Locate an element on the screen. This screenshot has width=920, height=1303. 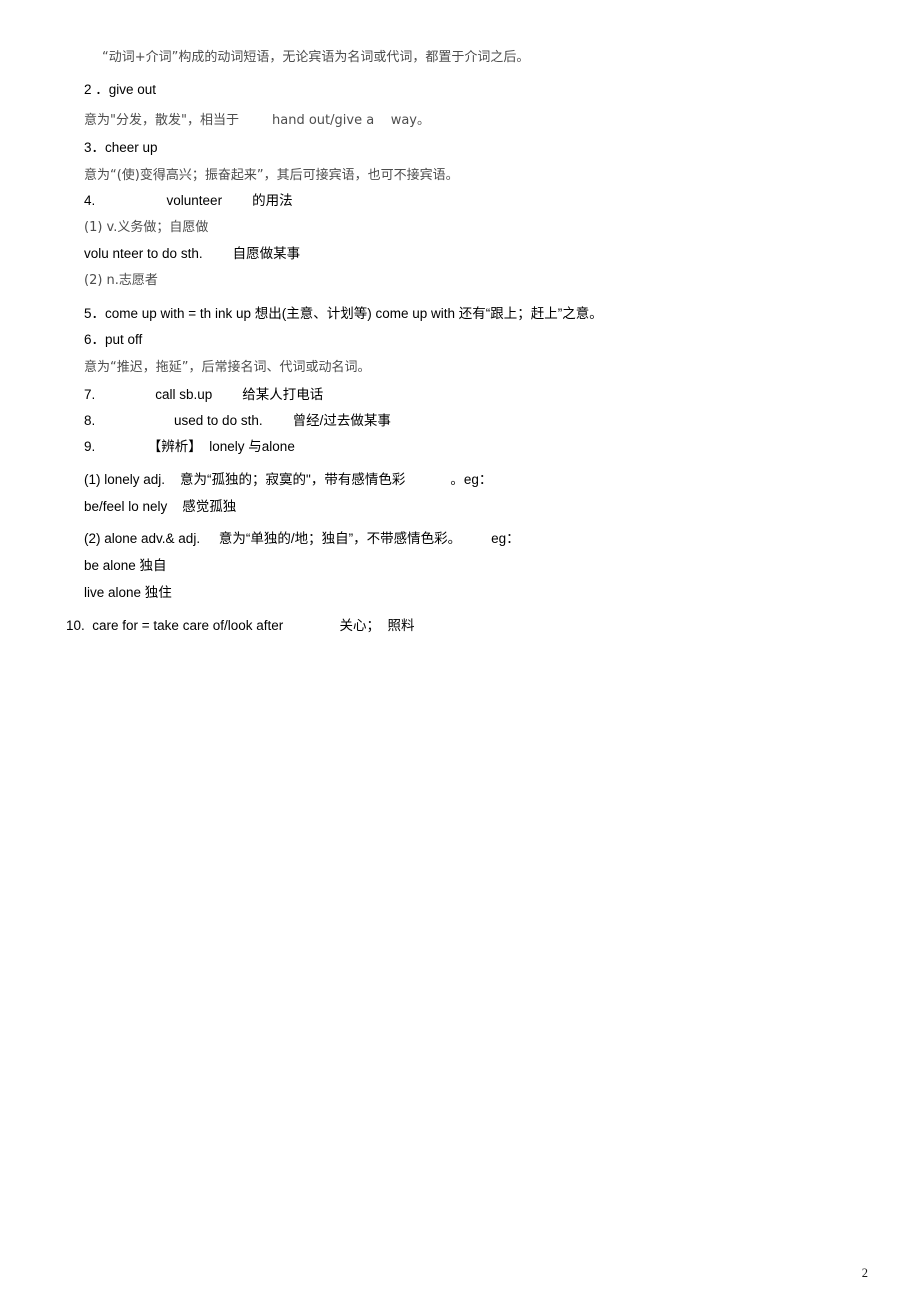
item-9-lonely-phrase: be/feel lo nely 感觉孤独 is located at coordinates (160, 506).